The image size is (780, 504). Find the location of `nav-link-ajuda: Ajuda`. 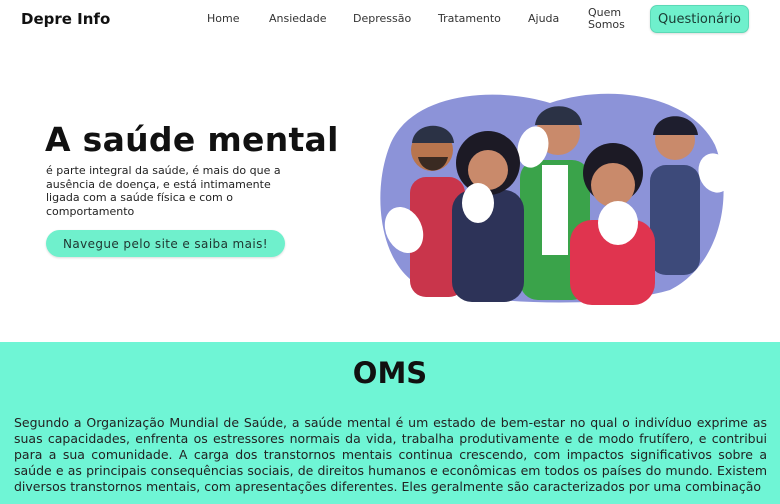

nav-link-ajuda: Ajuda is located at coordinates (543, 19).